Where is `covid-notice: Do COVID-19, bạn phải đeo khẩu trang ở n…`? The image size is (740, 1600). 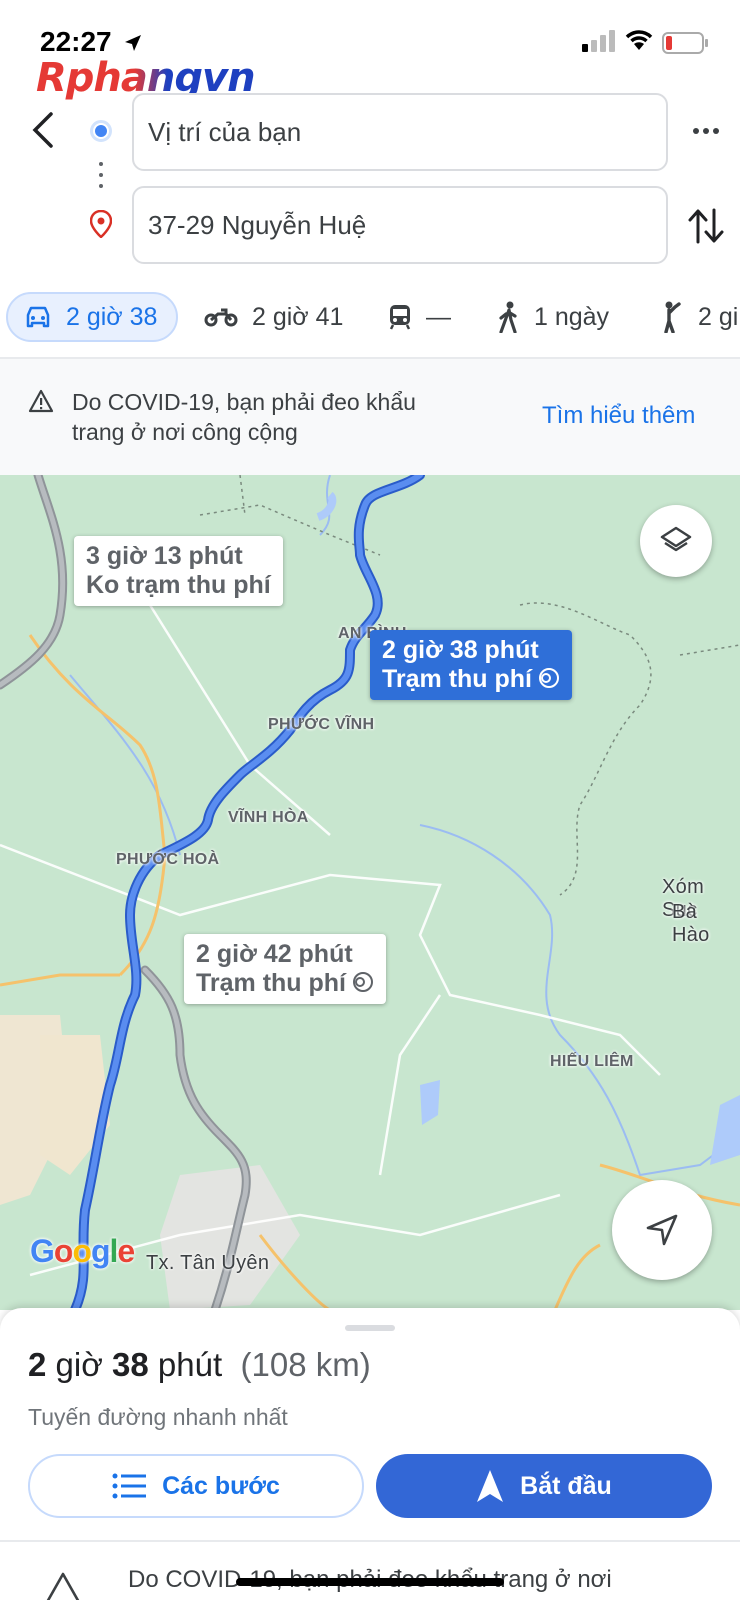 covid-notice: Do COVID-19, bạn phải đeo khẩu trang ở n… is located at coordinates (370, 1572).